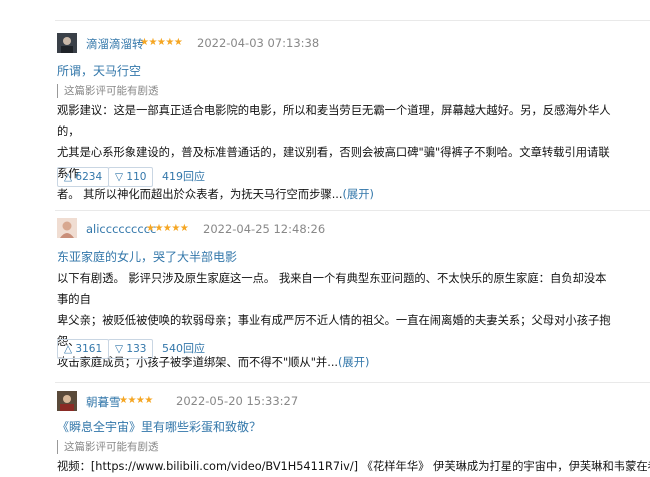 Image resolution: width=650 pixels, height=477 pixels. I want to click on rating-stars: ★★★★, so click(136, 400).